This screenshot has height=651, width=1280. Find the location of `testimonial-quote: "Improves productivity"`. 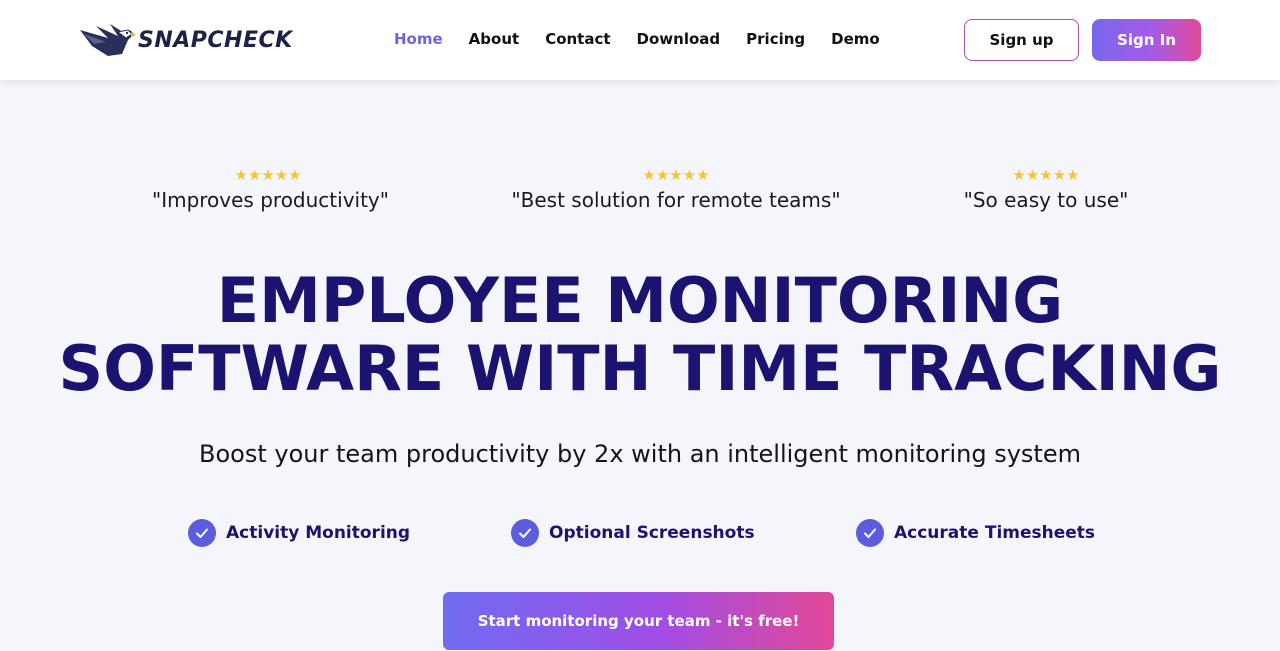

testimonial-quote: "Improves productivity" is located at coordinates (270, 200).